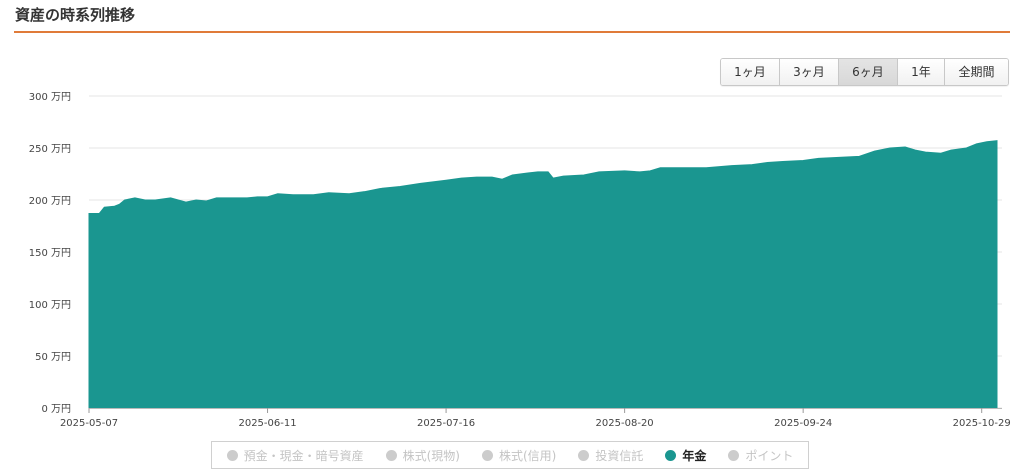  I want to click on legend-item-investment-trust: 投資信託, so click(610, 455).